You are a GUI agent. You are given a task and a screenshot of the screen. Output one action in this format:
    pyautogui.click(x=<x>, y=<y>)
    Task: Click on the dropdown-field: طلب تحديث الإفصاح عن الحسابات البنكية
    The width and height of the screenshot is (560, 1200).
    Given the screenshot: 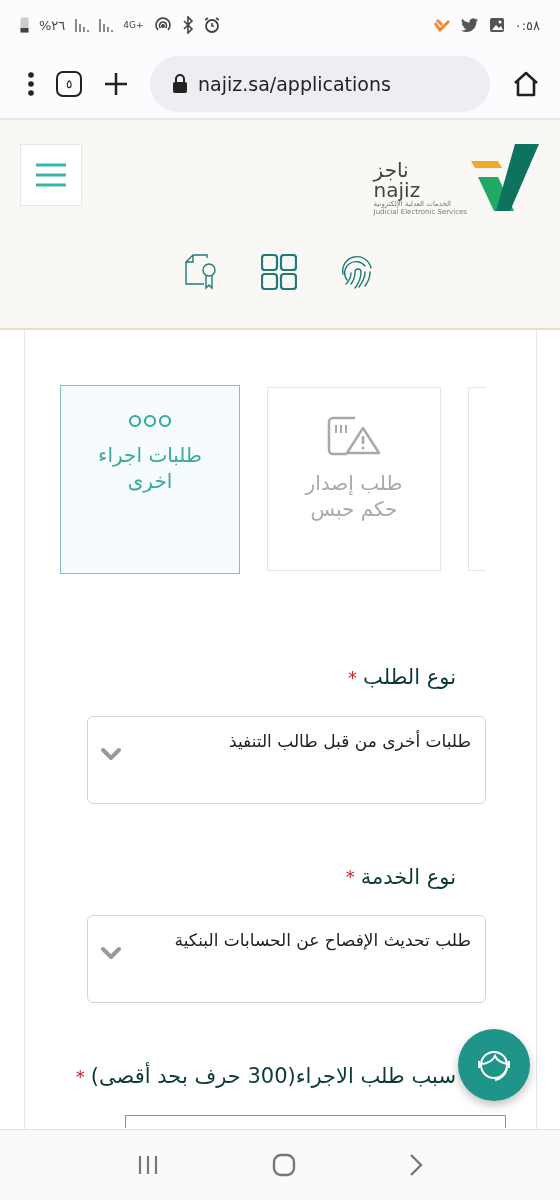 What is the action you would take?
    pyautogui.click(x=286, y=959)
    